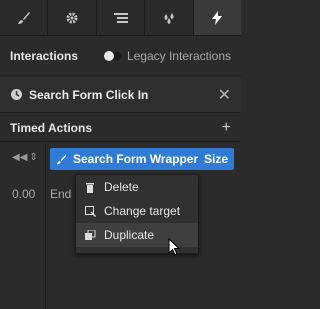  What do you see at coordinates (89, 94) in the screenshot?
I see `interaction-name: Search Form Click In` at bounding box center [89, 94].